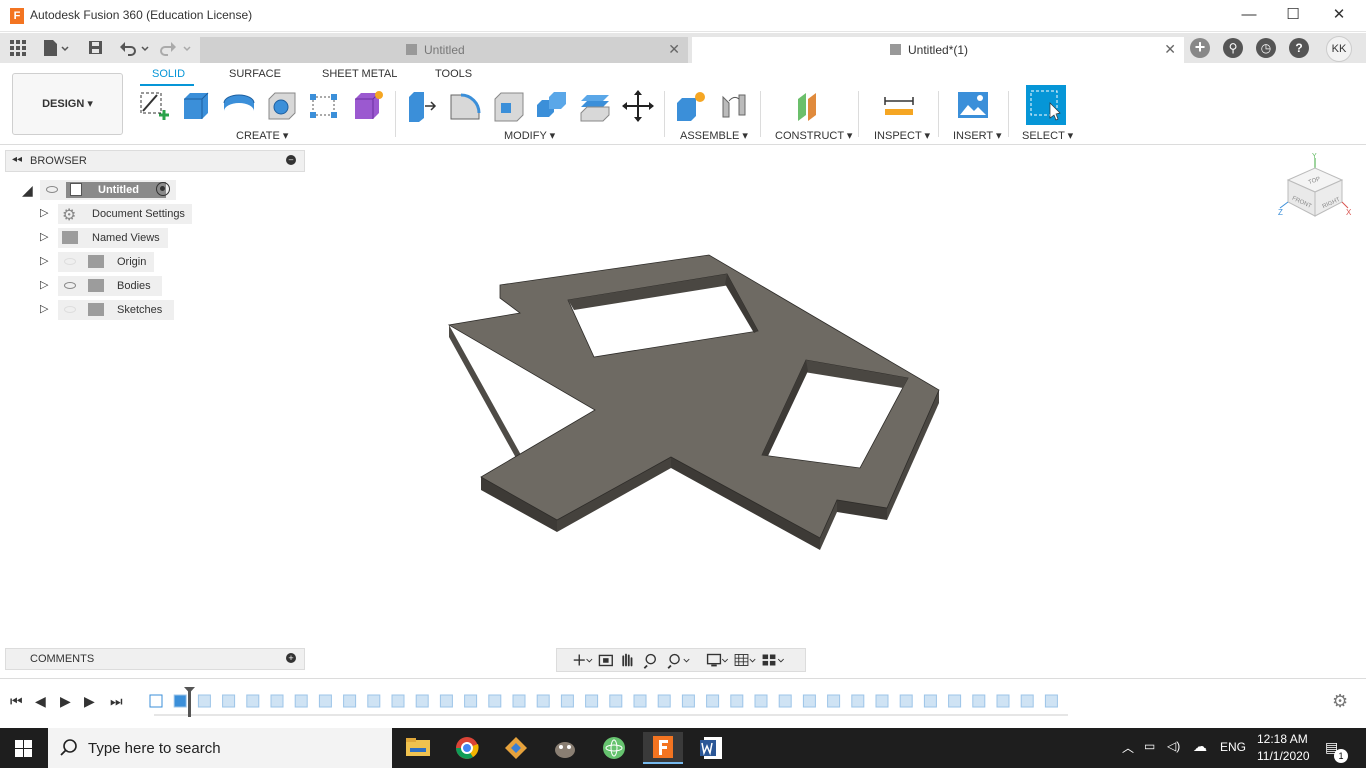  What do you see at coordinates (583, 660) in the screenshot?
I see `orbit-icon` at bounding box center [583, 660].